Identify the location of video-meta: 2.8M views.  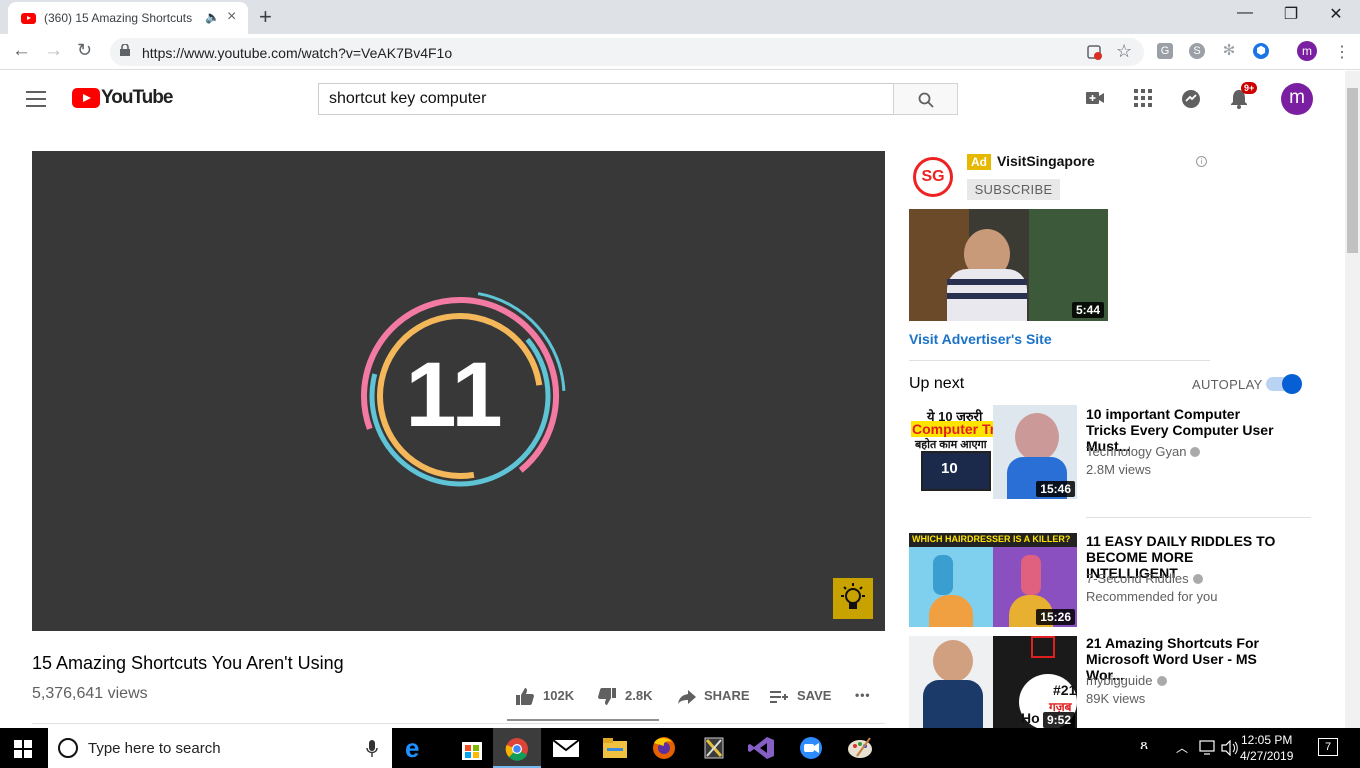
(1119, 469).